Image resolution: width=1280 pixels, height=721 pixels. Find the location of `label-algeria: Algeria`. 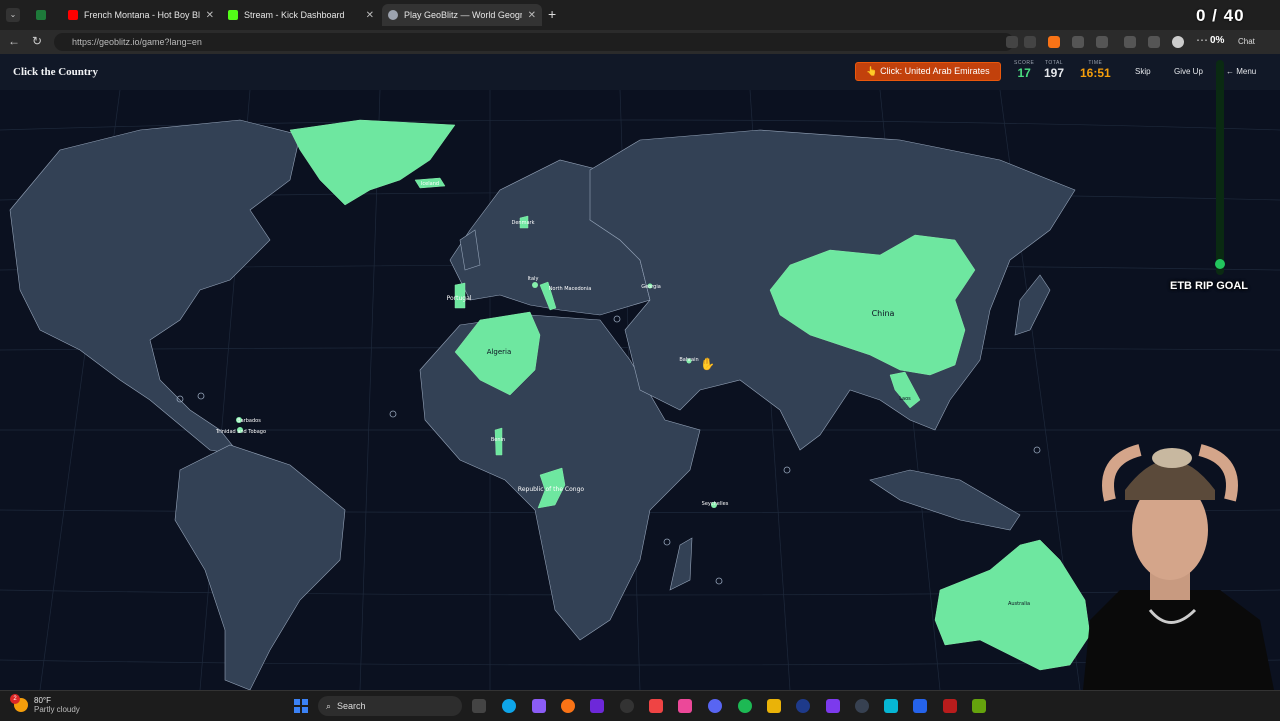

label-algeria: Algeria is located at coordinates (499, 352).